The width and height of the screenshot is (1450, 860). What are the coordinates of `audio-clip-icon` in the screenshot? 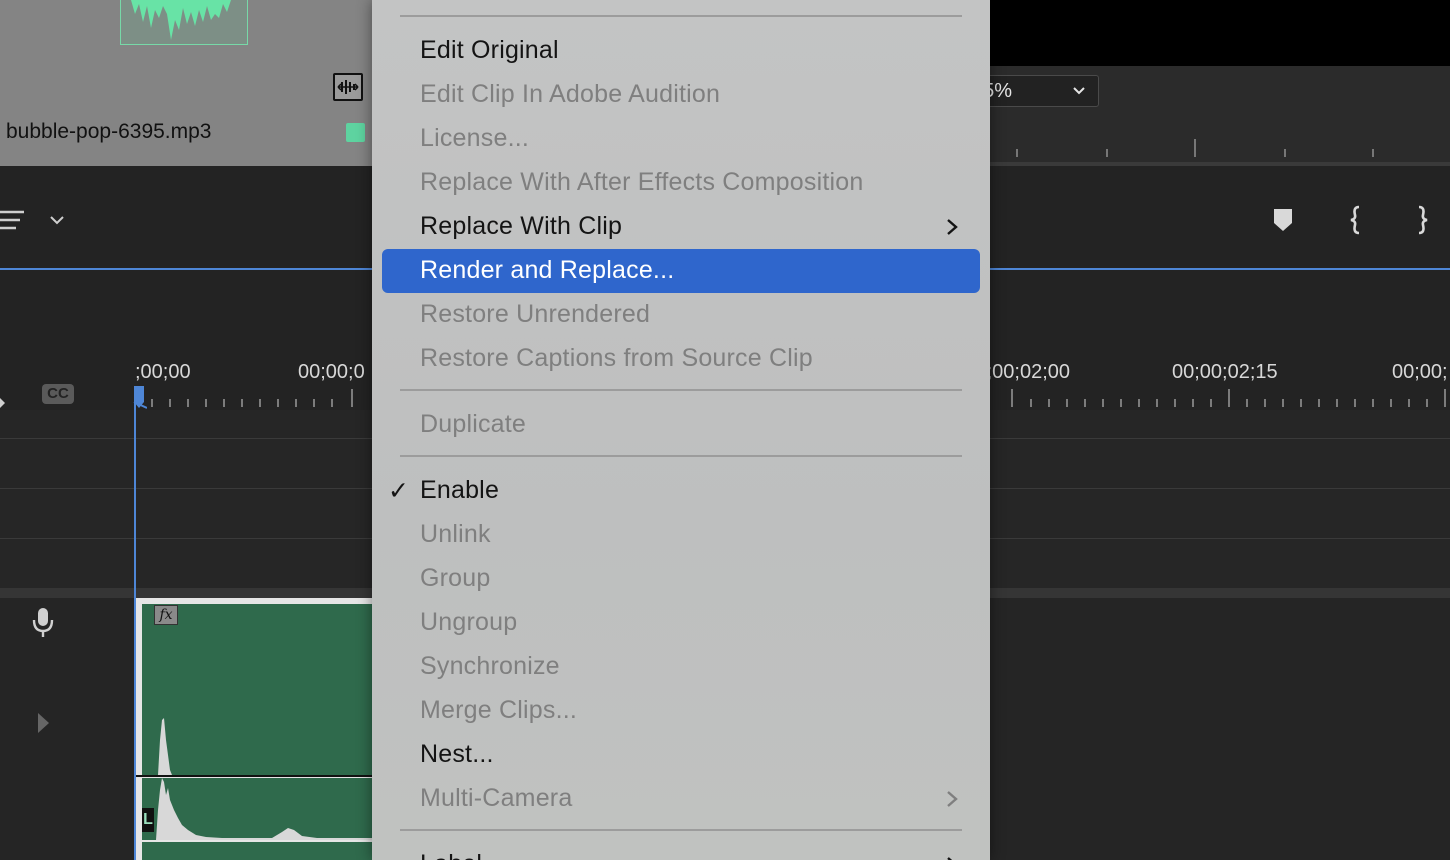 It's located at (348, 87).